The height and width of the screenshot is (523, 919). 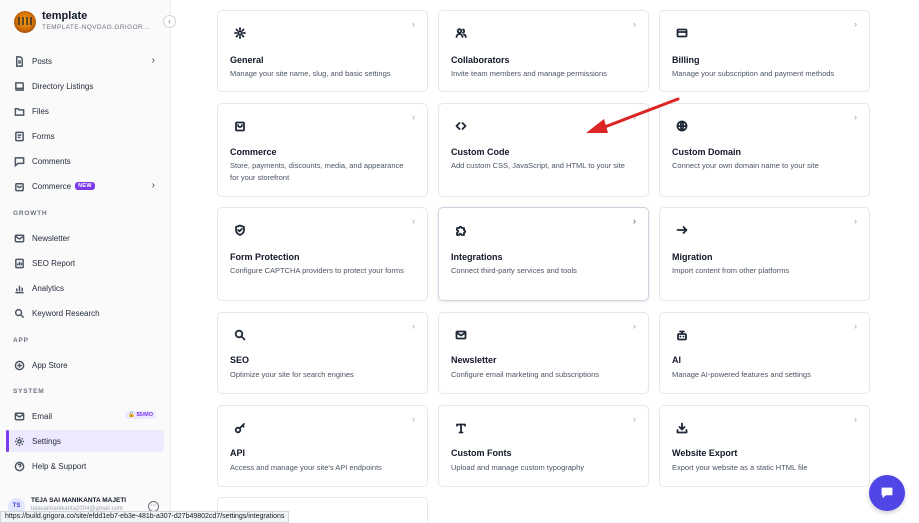 What do you see at coordinates (169, 21) in the screenshot?
I see `collapse-sidebar-button: ‹` at bounding box center [169, 21].